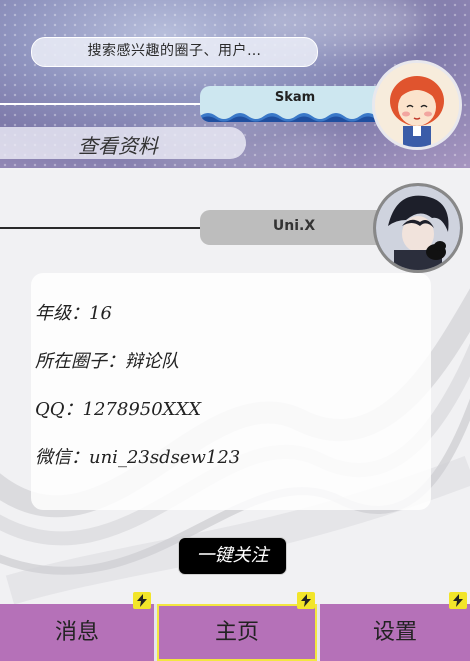 The height and width of the screenshot is (661, 470). I want to click on tab-settings: 设置, so click(395, 632).